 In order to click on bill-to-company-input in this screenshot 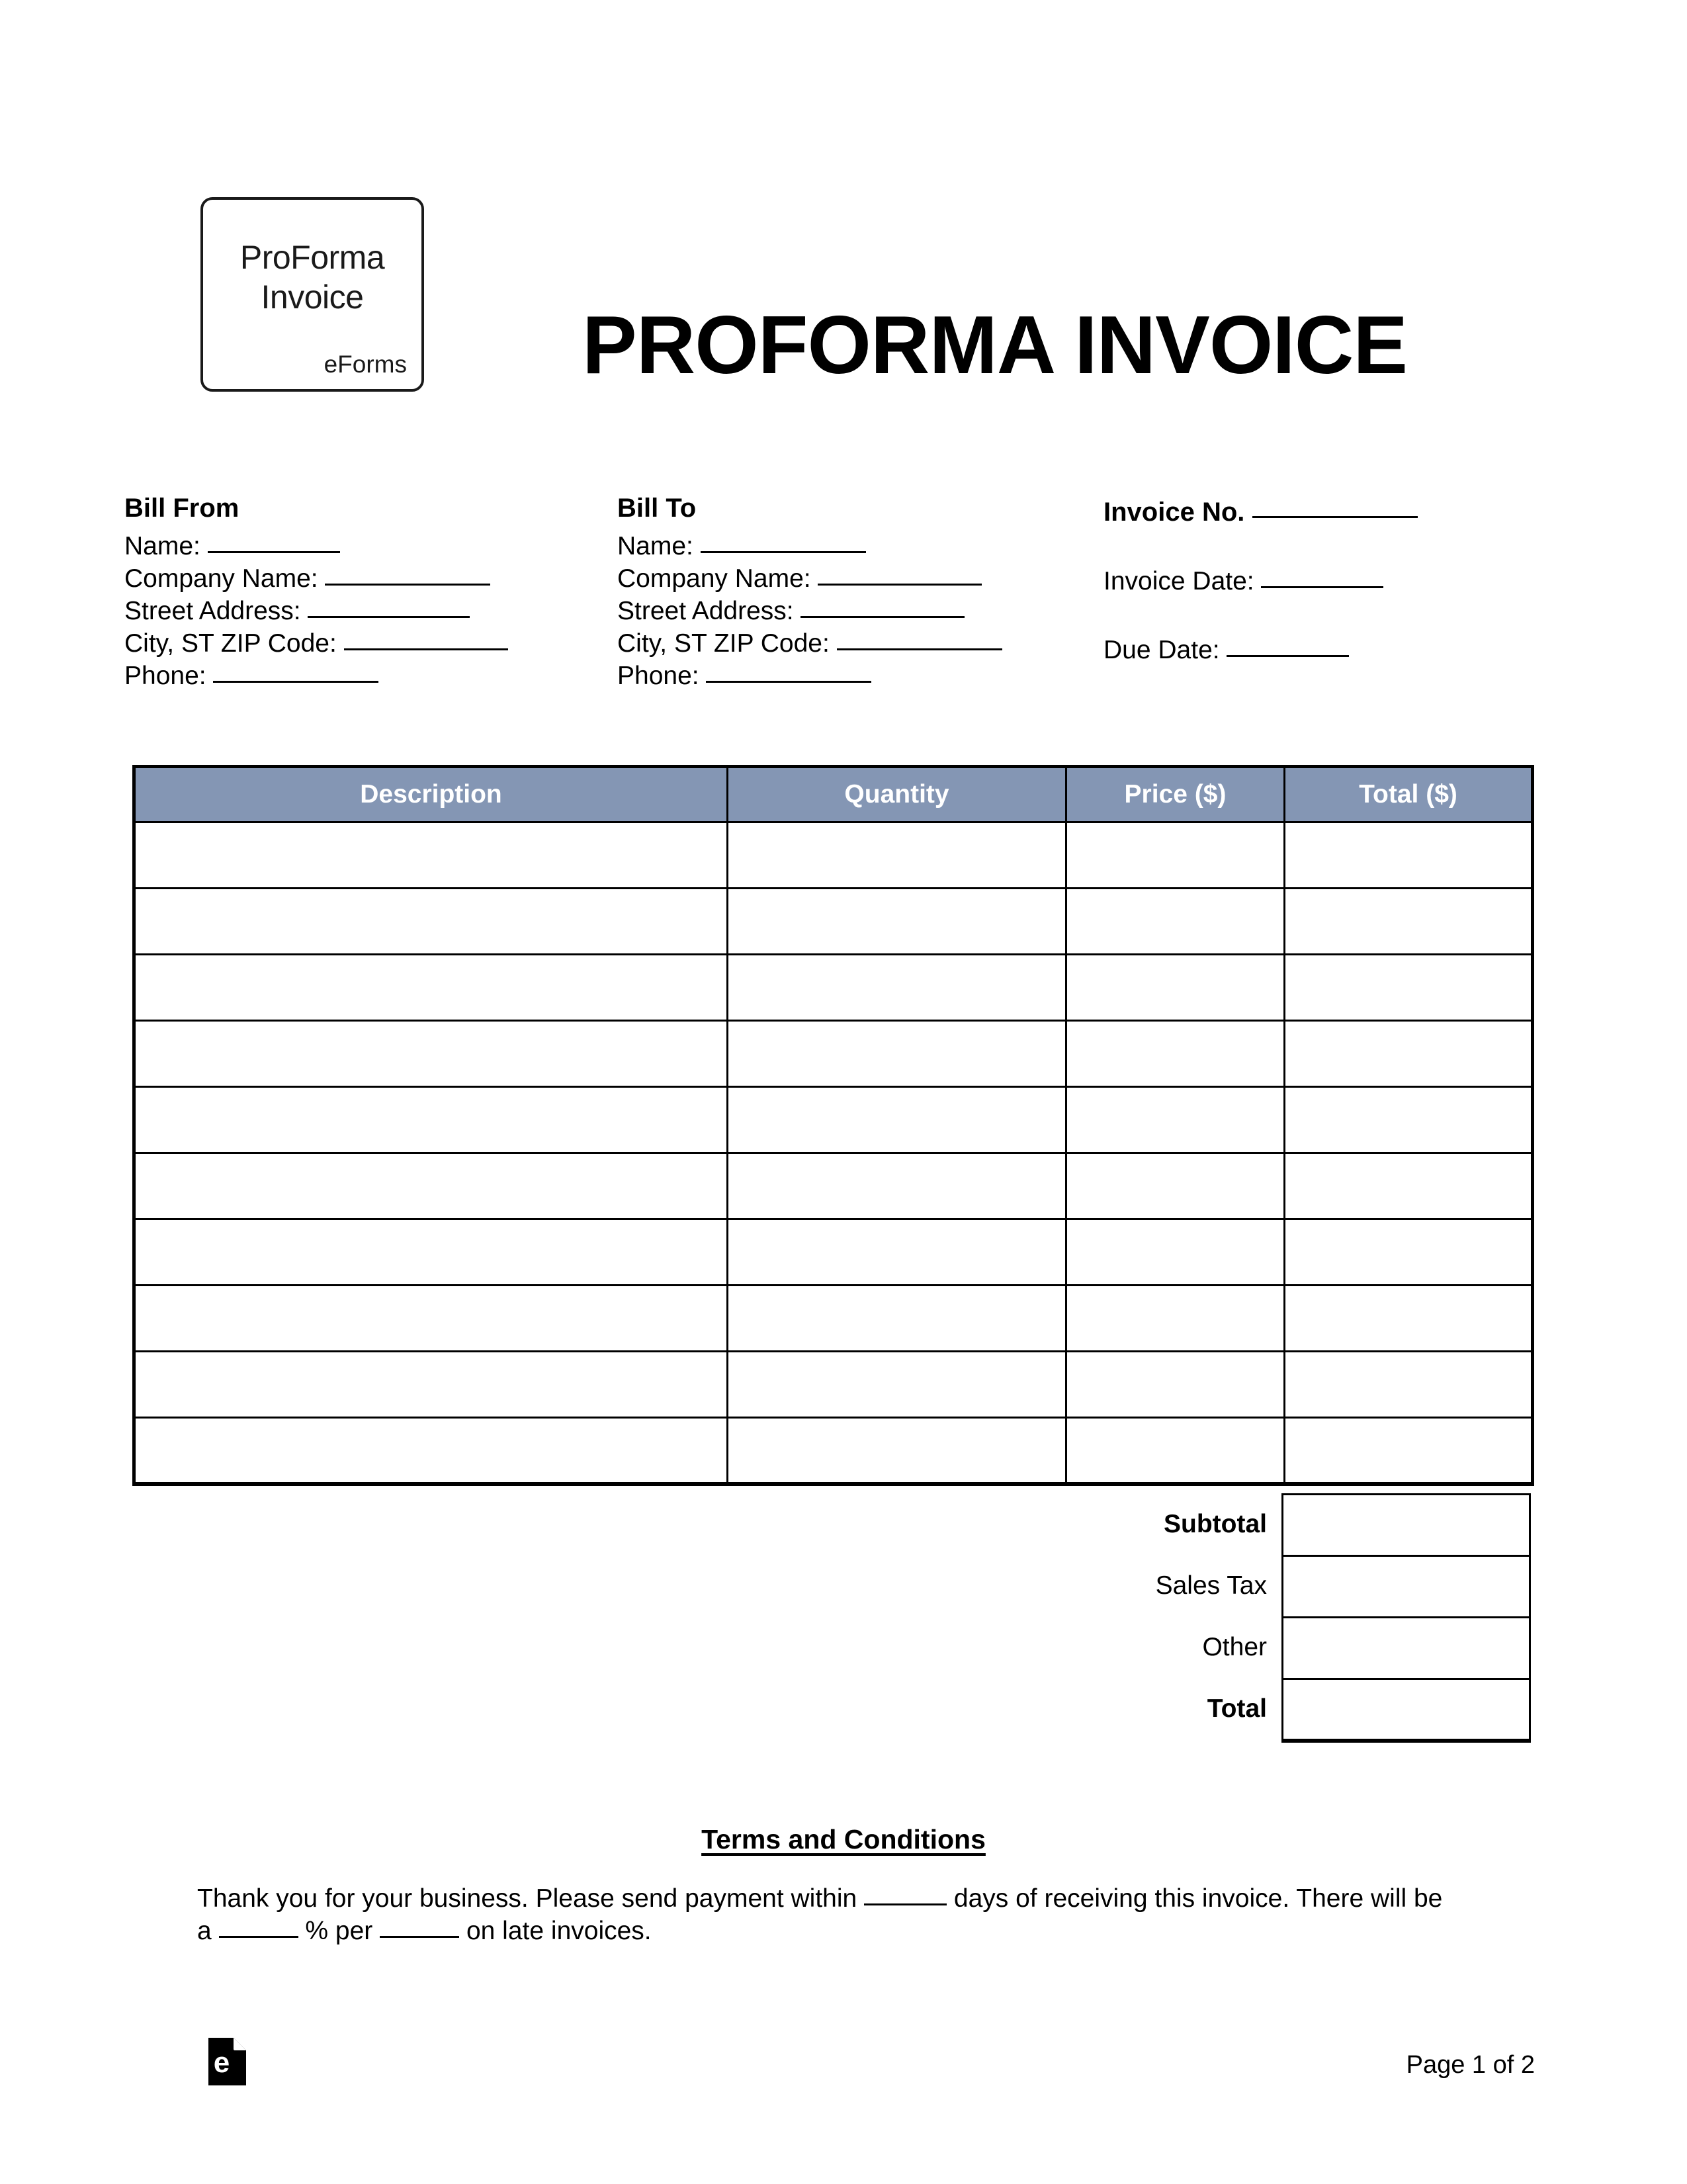, I will do `click(900, 575)`.